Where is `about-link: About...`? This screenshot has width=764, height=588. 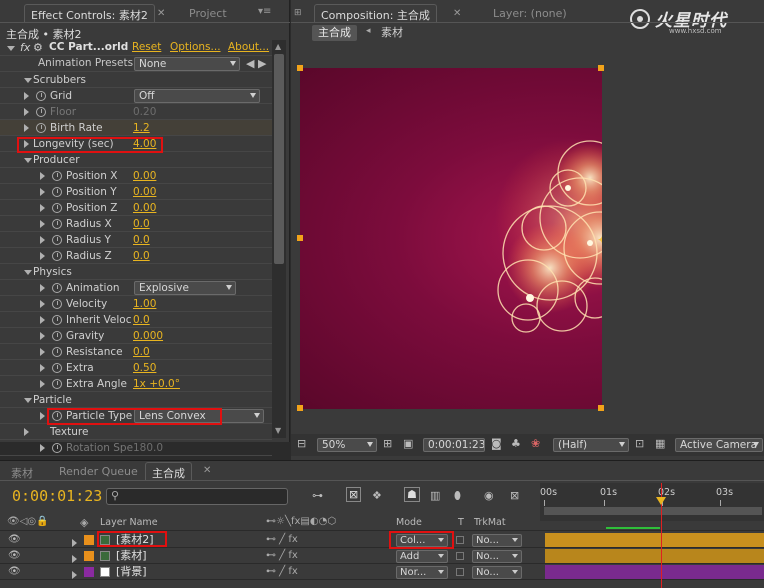 about-link: About... is located at coordinates (248, 47).